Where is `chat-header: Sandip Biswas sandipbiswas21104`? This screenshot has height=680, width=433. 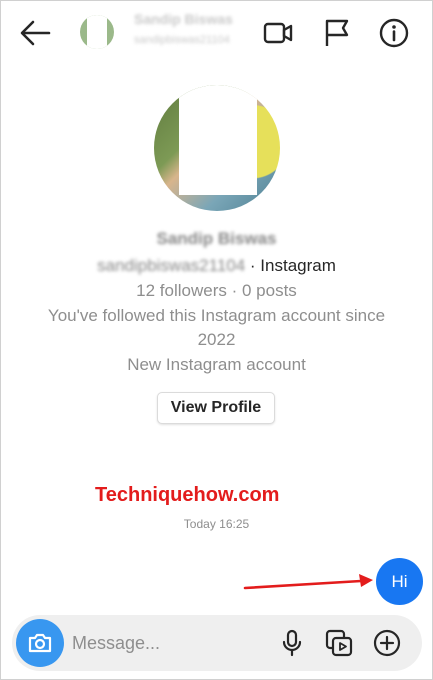 chat-header: Sandip Biswas sandipbiswas21104 is located at coordinates (216, 32).